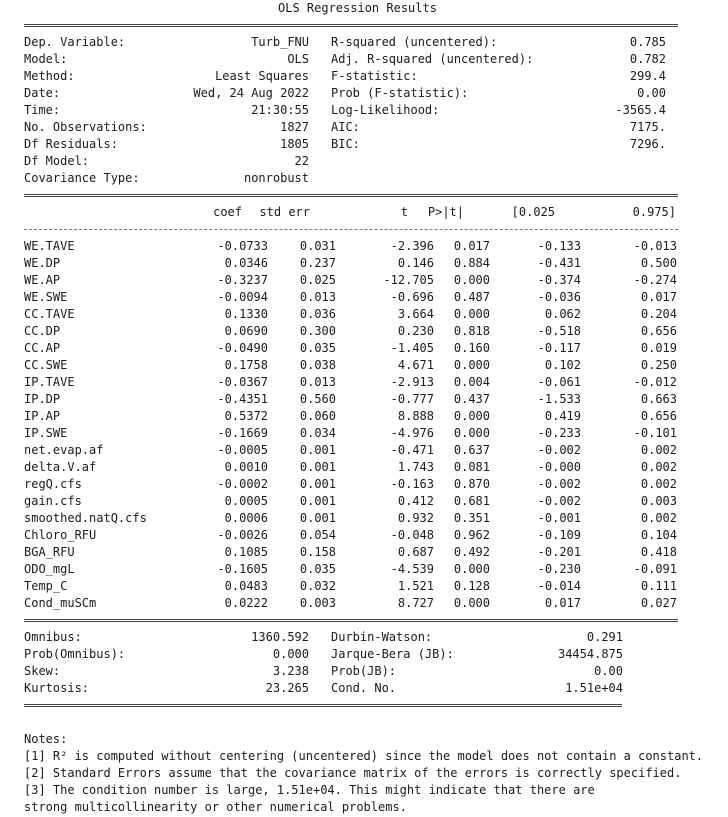 This screenshot has width=728, height=817. I want to click on coef-cell: 0.054, so click(317, 535).